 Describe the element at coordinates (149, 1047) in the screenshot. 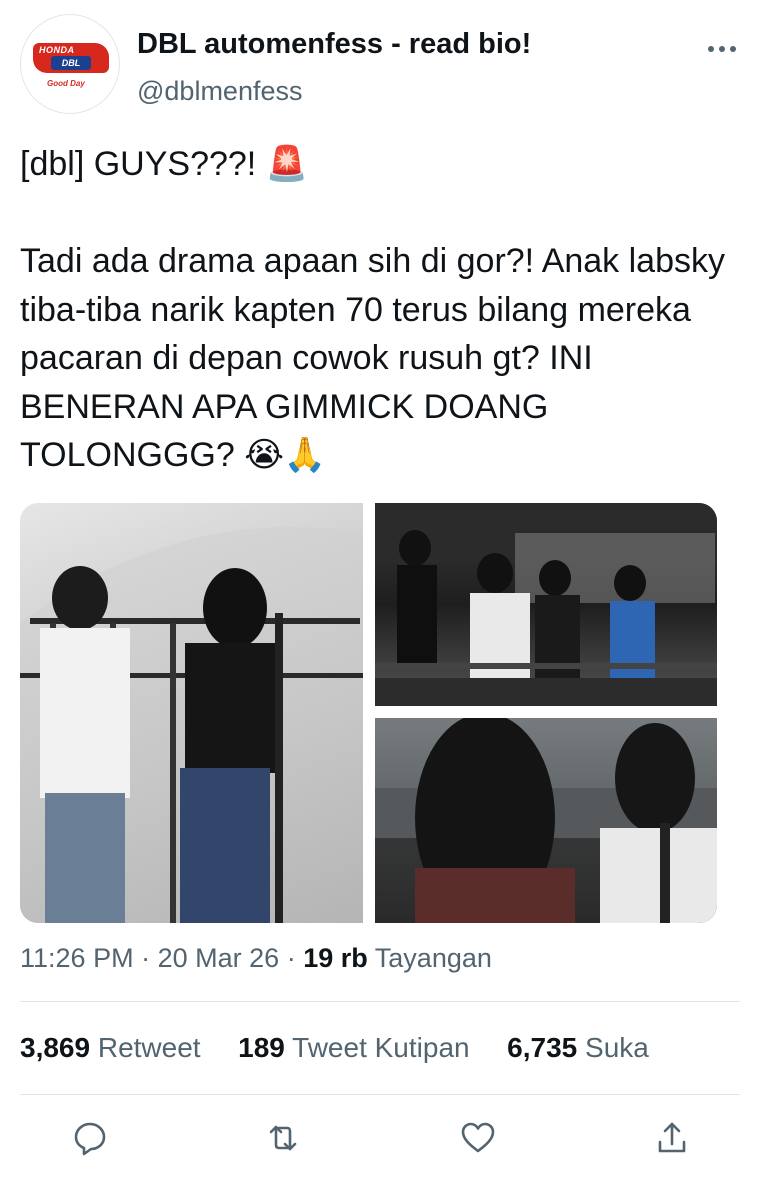

I see `retweets-label: Retweet` at that location.